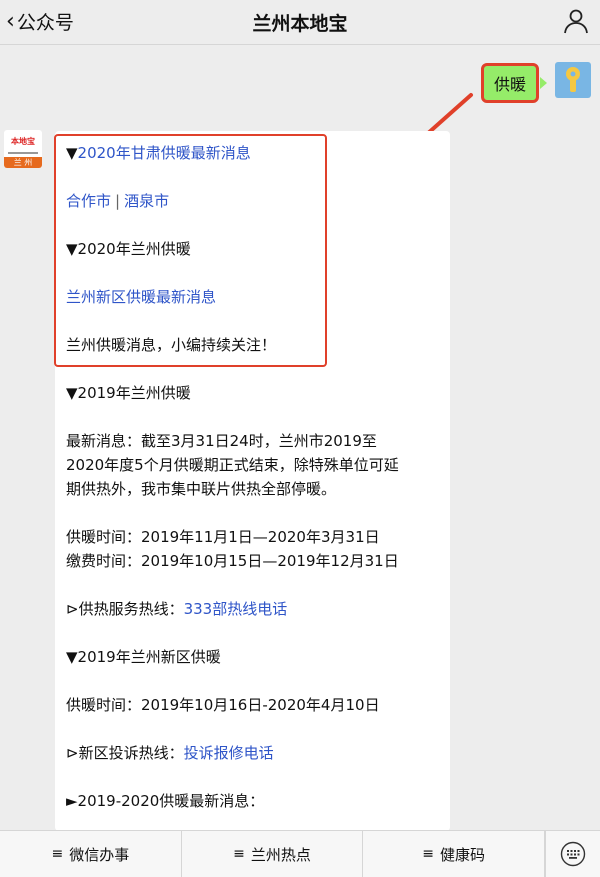  What do you see at coordinates (236, 609) in the screenshot?
I see `link-hotline-333: 333部热线电话` at bounding box center [236, 609].